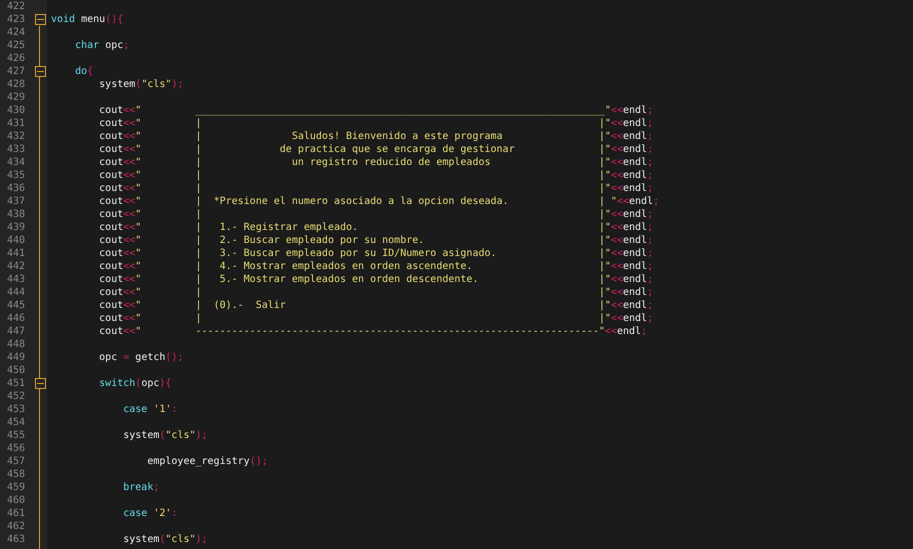 The image size is (913, 549). I want to click on code-line: employee_registry();, so click(207, 461).